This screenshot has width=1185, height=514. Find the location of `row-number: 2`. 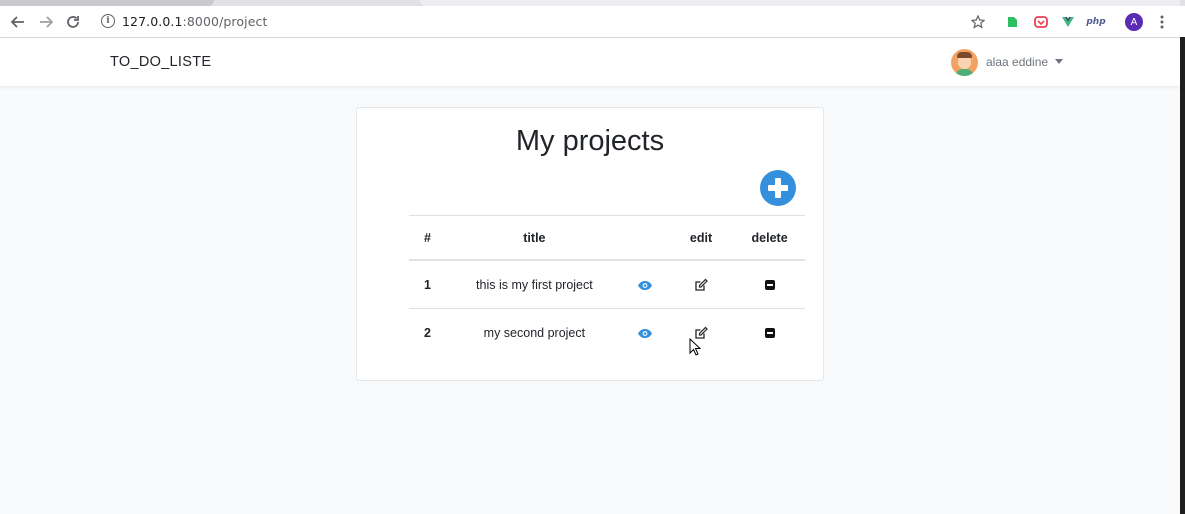

row-number: 2 is located at coordinates (427, 332).